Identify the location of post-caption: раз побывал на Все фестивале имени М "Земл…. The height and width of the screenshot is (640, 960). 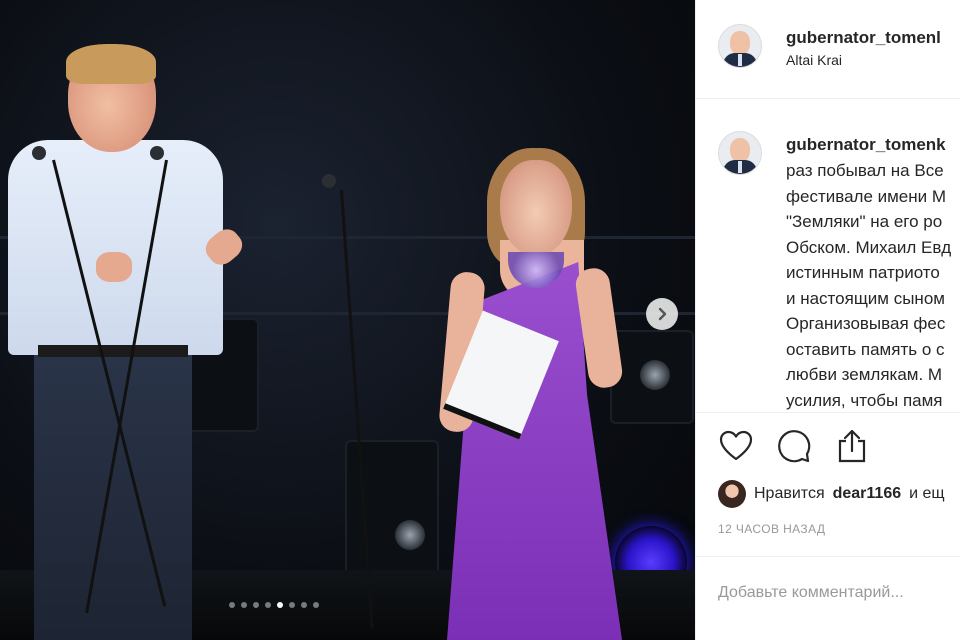
(873, 285).